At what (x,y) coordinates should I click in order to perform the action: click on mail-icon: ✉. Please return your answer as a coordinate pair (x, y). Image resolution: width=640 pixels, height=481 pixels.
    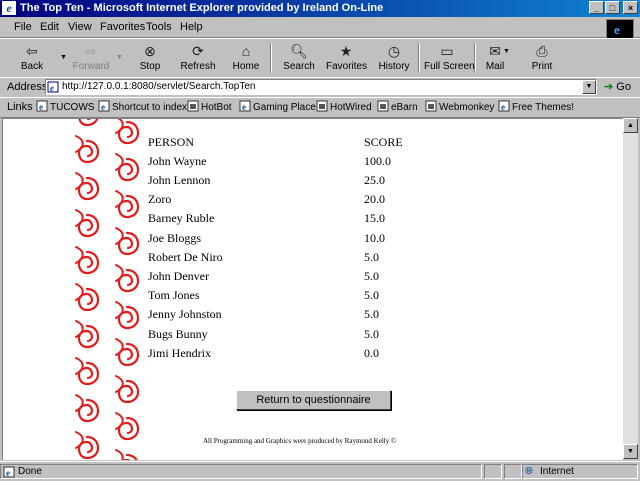
    Looking at the image, I should click on (495, 51).